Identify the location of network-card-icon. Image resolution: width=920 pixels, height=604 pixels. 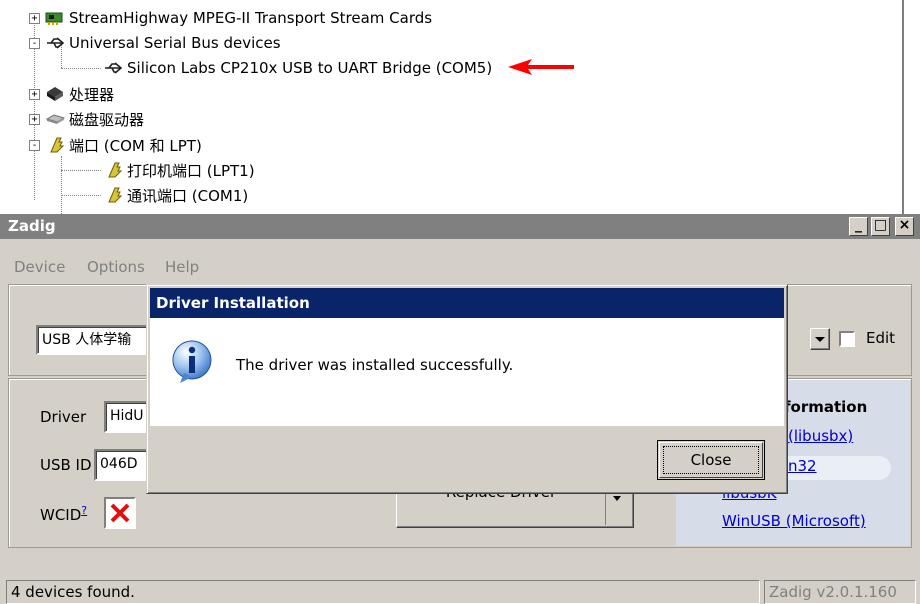
(55, 18).